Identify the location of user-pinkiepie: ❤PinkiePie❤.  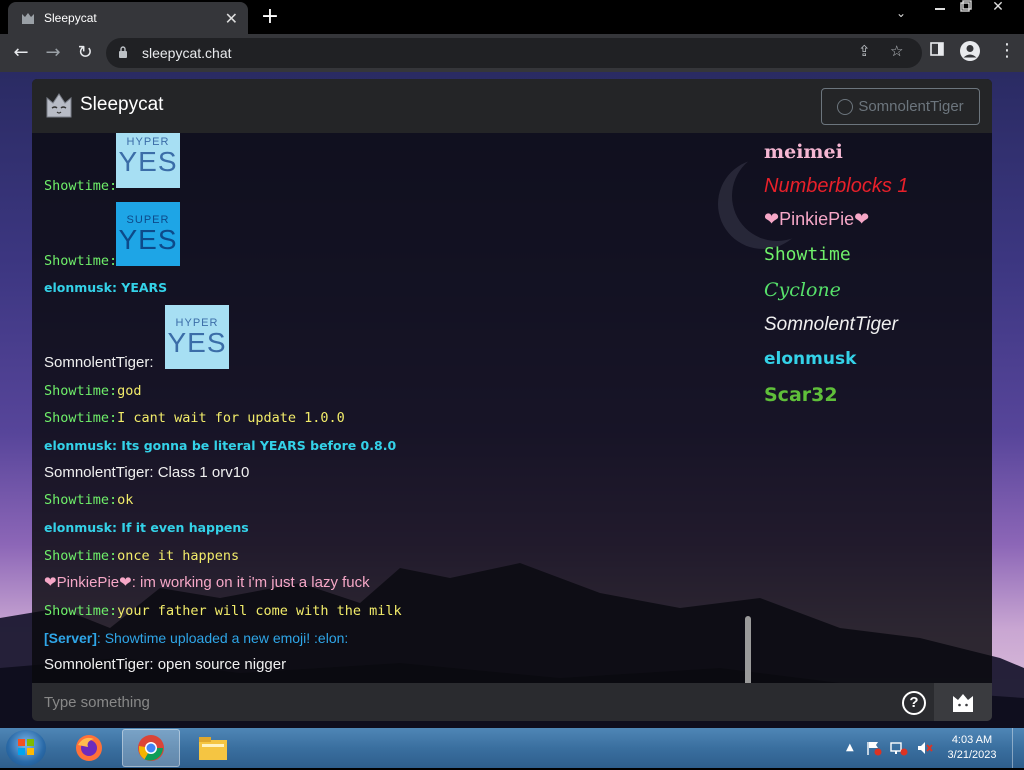
(816, 219).